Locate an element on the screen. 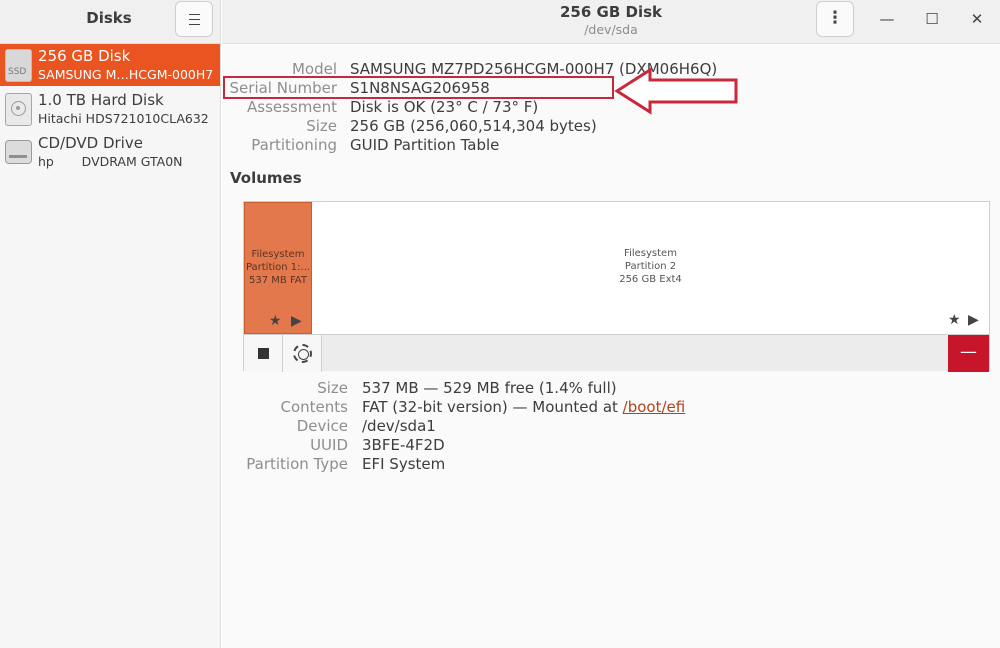  kebab-menu-icon: ⋮ is located at coordinates (835, 18).